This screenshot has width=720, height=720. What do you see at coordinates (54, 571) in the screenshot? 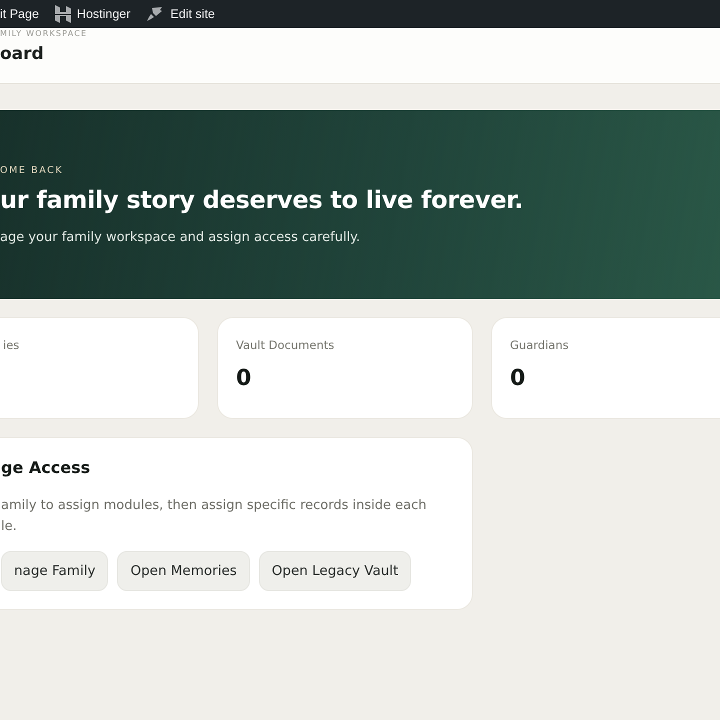
I see `action-button: nage Family` at bounding box center [54, 571].